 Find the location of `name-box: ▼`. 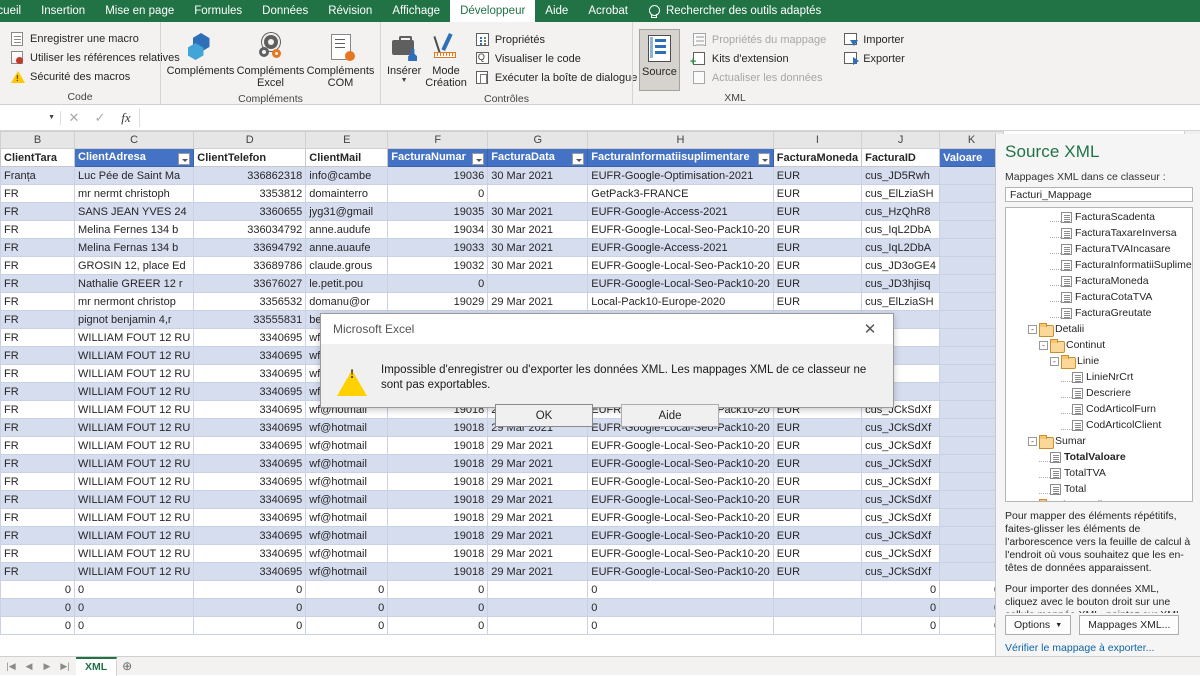

name-box: ▼ is located at coordinates (30, 117).